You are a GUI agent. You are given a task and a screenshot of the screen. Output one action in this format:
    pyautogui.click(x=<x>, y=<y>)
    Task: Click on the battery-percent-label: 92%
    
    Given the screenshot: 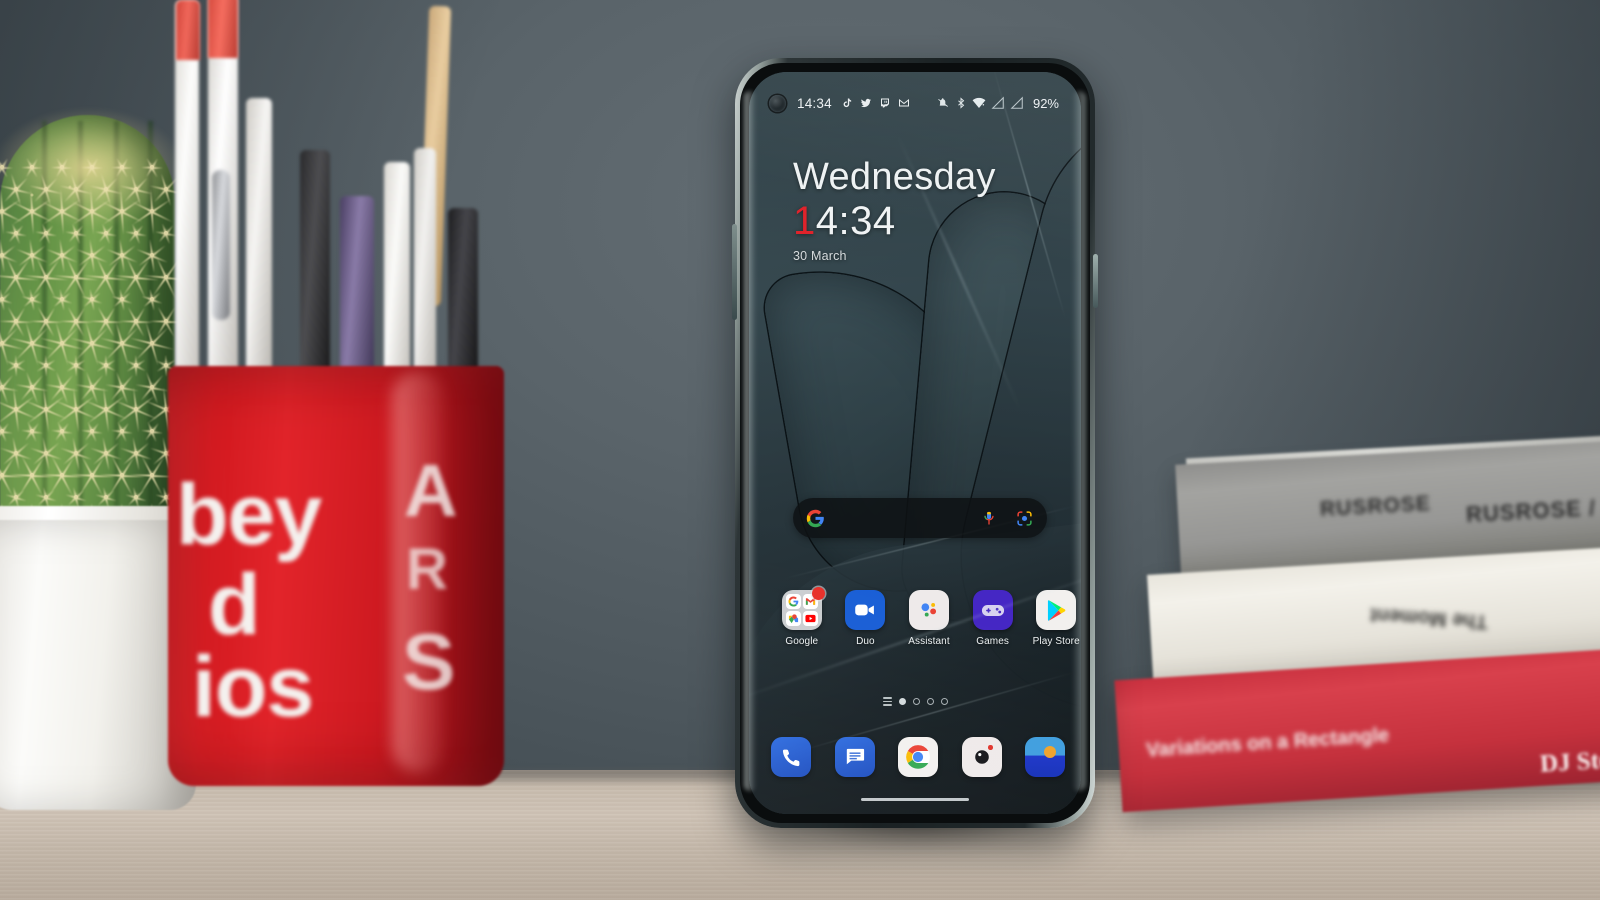 What is the action you would take?
    pyautogui.click(x=1045, y=103)
    